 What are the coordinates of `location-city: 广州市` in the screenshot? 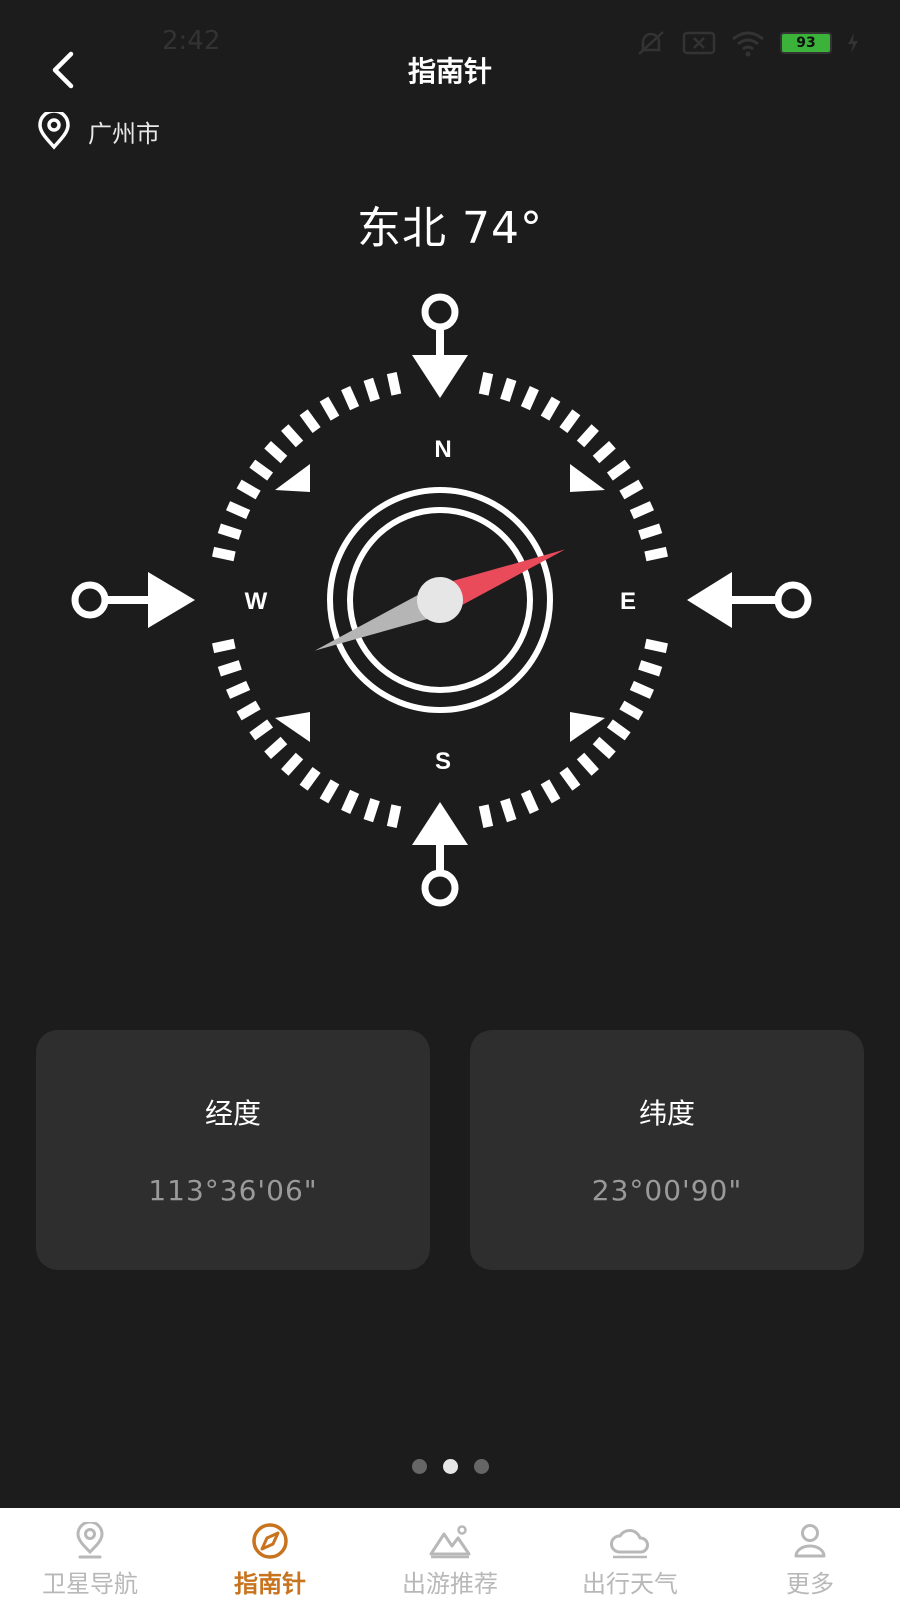 It's located at (124, 133).